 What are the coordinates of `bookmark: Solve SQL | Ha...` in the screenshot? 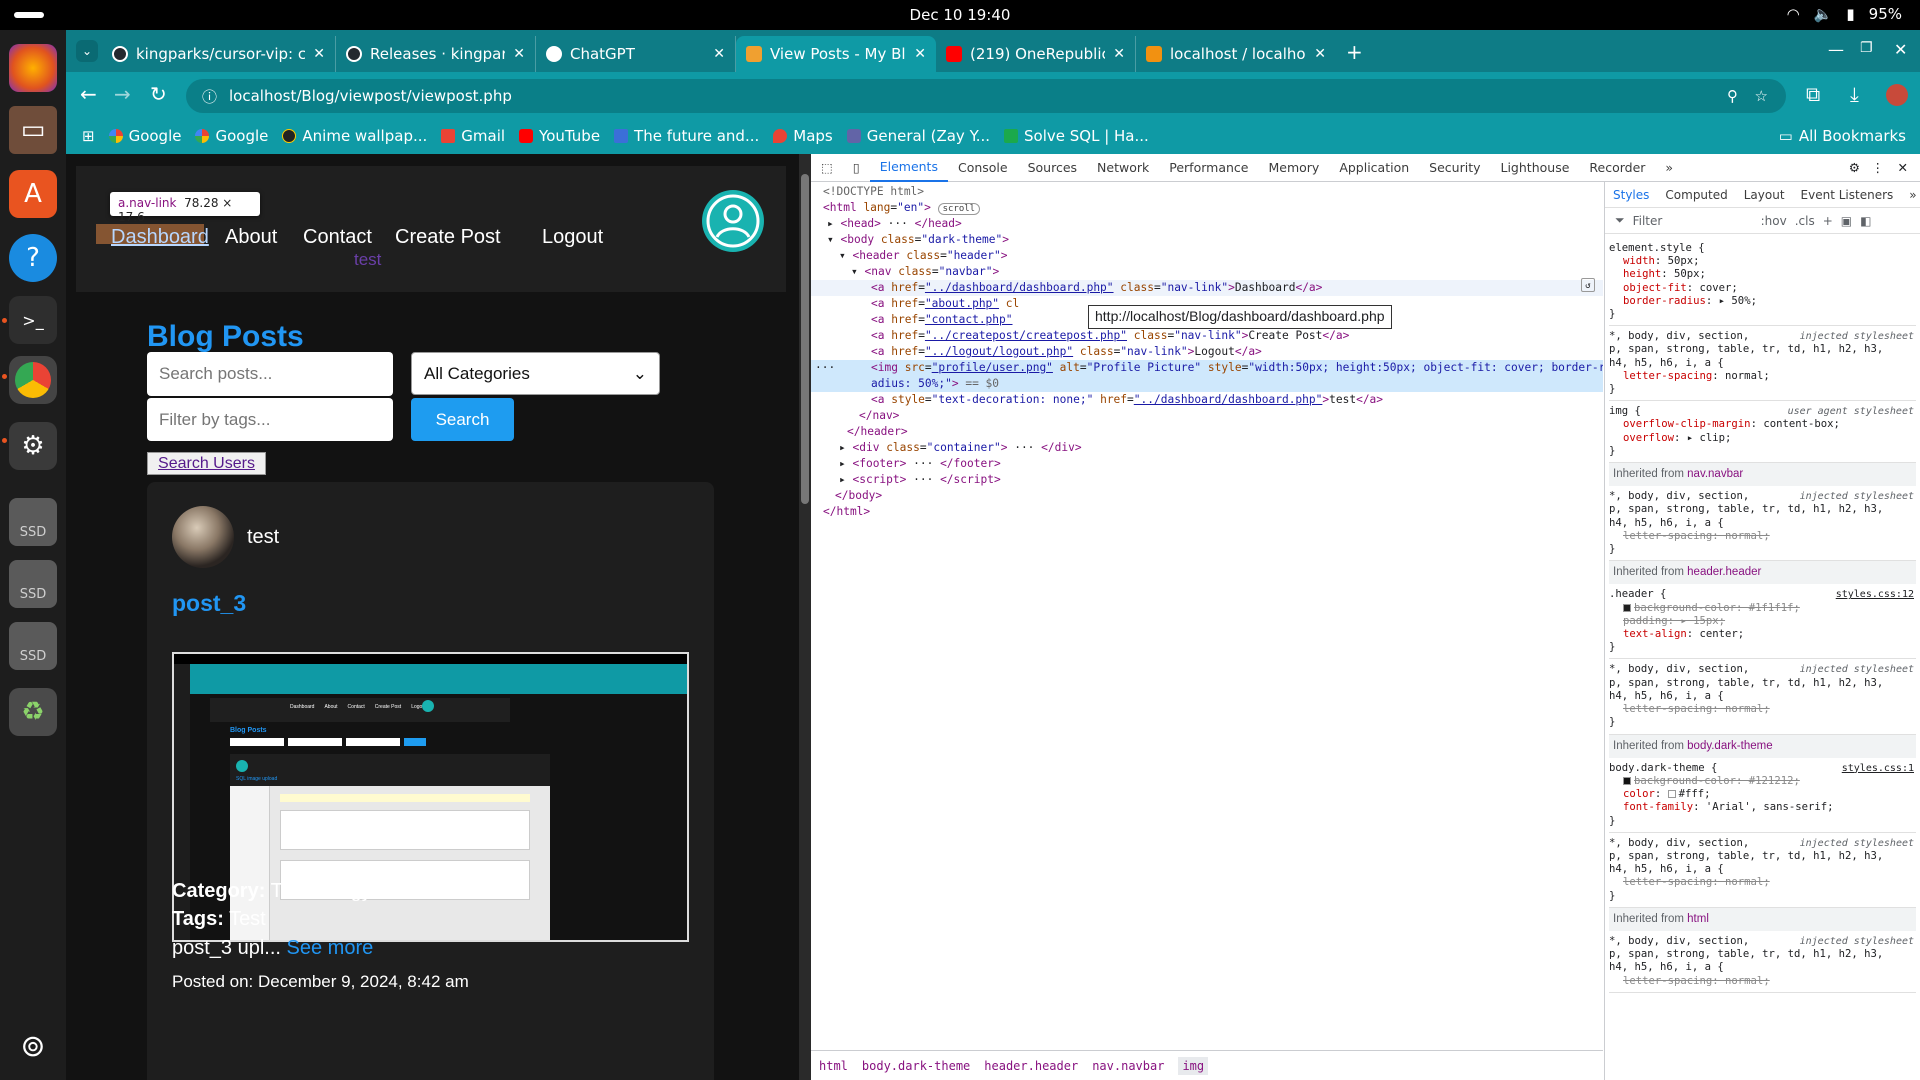 It's located at (1076, 136).